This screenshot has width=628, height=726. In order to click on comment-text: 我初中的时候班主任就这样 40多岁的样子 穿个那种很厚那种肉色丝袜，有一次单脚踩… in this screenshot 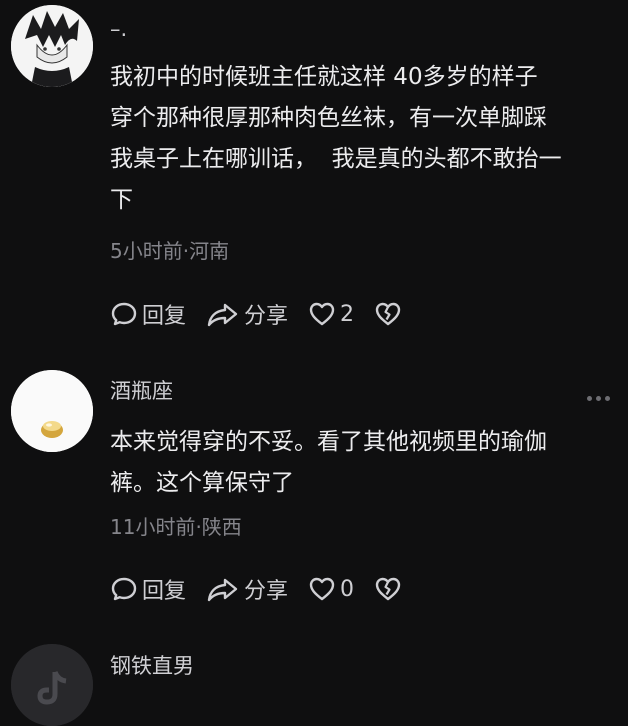, I will do `click(336, 138)`.